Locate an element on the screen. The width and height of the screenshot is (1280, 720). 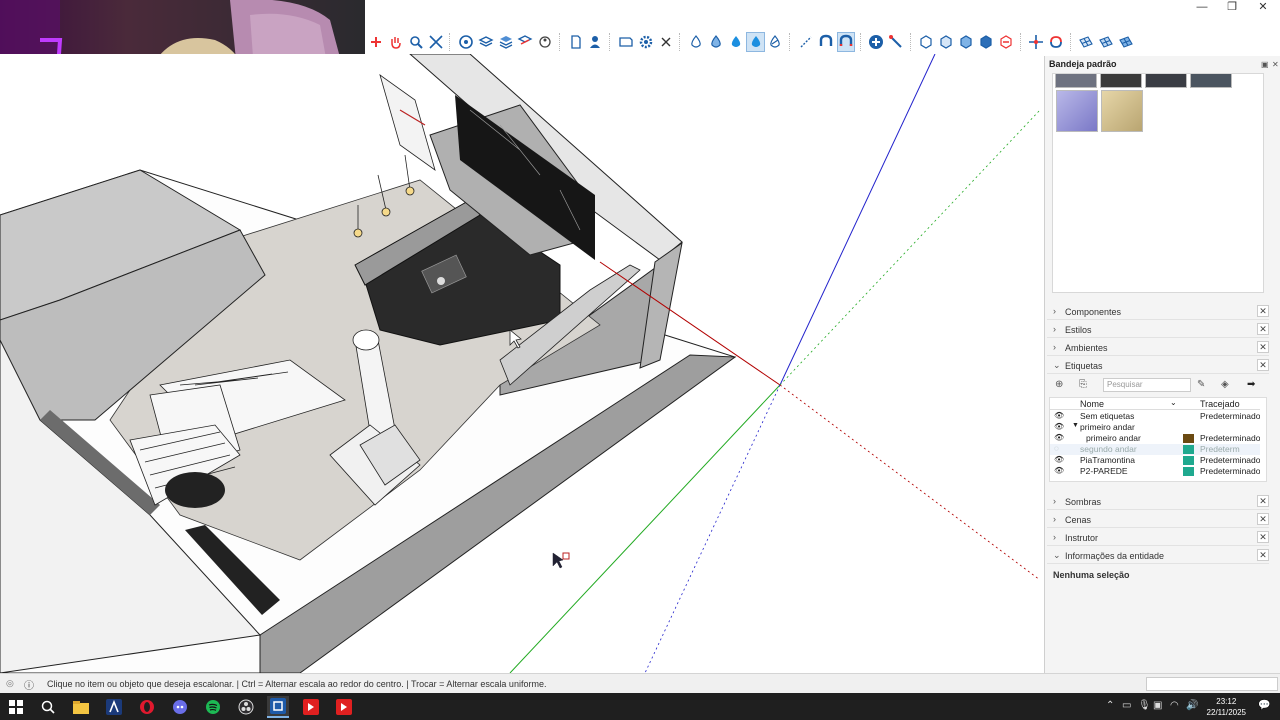
tags-search-input: Pesquisar is located at coordinates (1147, 385).